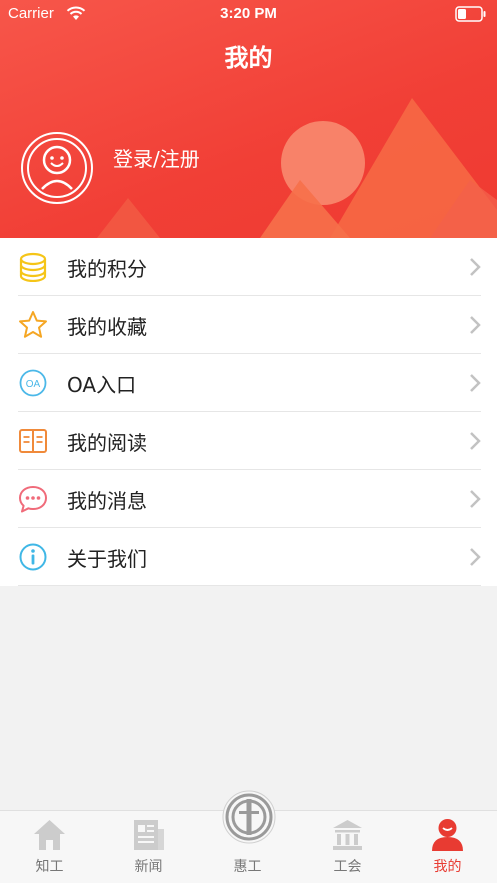 This screenshot has height=883, width=497. I want to click on tab-news: 新闻, so click(148, 847).